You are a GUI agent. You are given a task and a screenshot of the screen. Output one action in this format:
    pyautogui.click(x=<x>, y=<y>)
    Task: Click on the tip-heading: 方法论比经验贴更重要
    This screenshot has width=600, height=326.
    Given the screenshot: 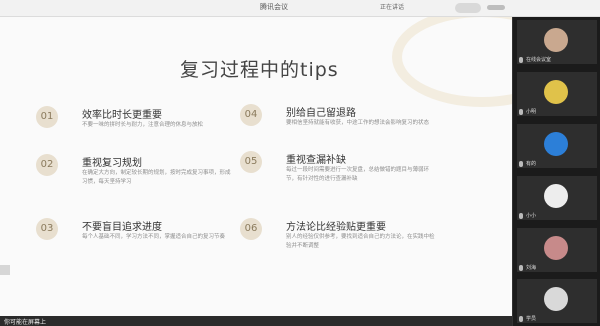 What is the action you would take?
    pyautogui.click(x=336, y=227)
    